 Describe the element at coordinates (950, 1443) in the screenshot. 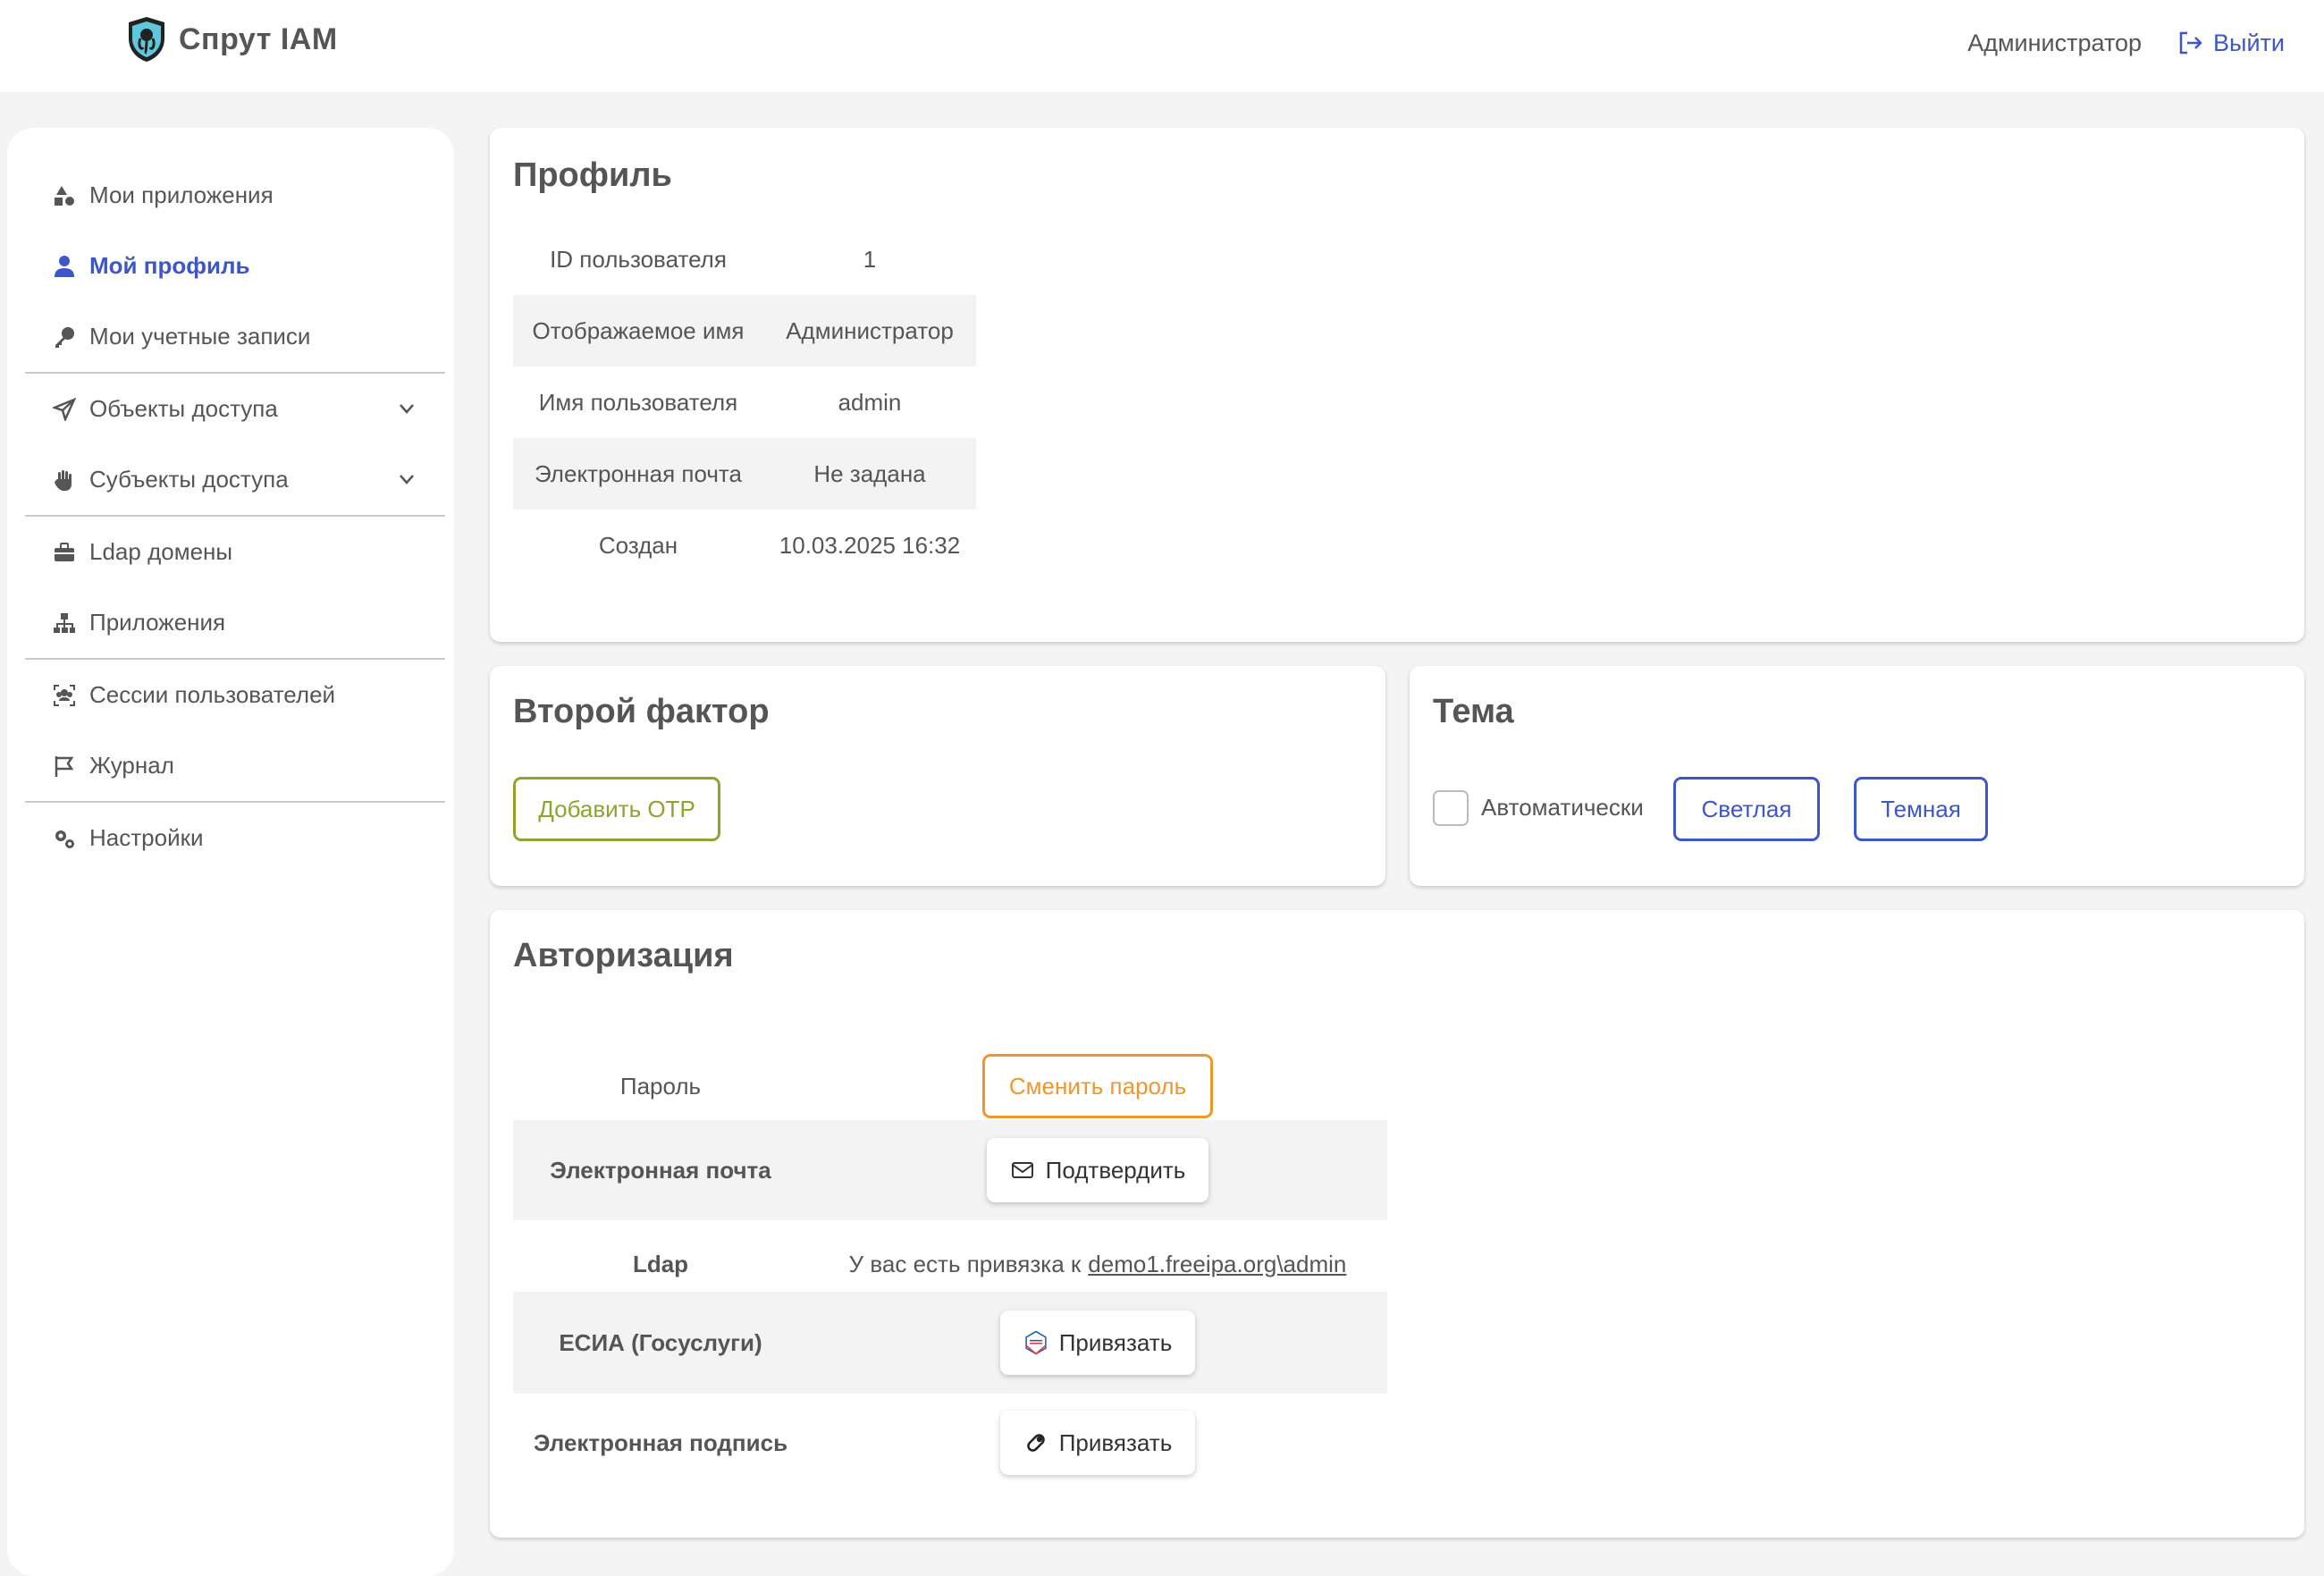

I see `auth-row-signature: Электронная подпись Привязать` at that location.